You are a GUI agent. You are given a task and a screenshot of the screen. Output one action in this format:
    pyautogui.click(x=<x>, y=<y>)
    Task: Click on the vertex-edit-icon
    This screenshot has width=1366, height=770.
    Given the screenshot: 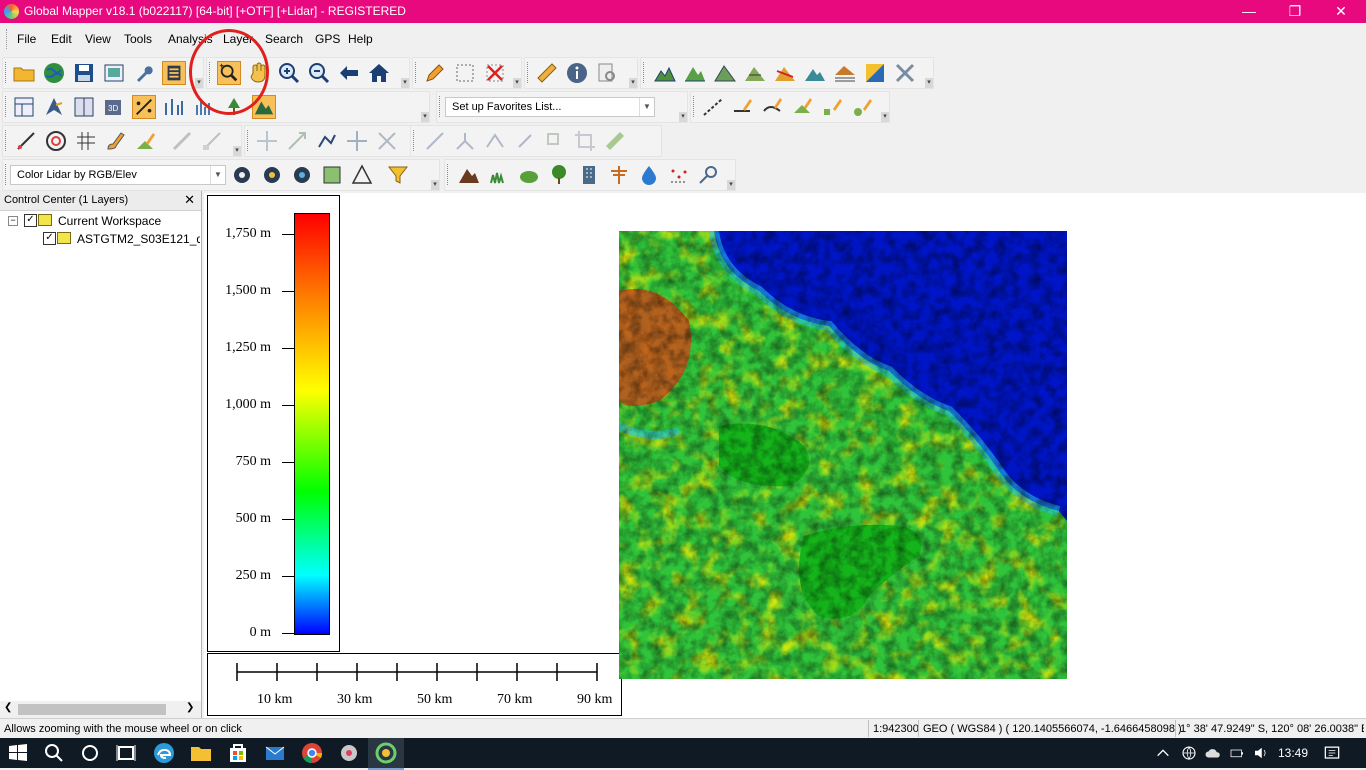 What is the action you would take?
    pyautogui.click(x=327, y=141)
    